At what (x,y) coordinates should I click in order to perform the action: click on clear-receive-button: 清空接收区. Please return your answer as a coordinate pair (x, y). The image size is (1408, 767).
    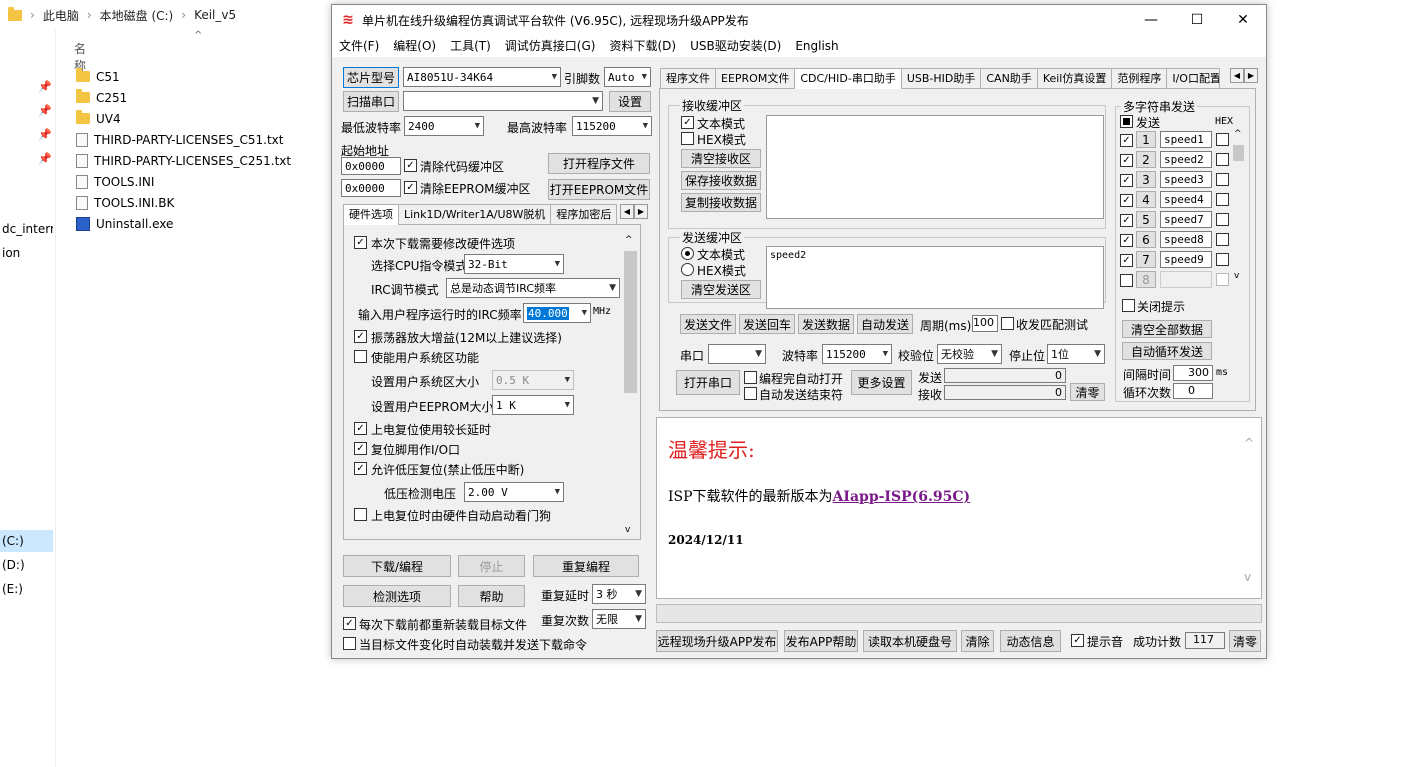
    Looking at the image, I should click on (721, 158).